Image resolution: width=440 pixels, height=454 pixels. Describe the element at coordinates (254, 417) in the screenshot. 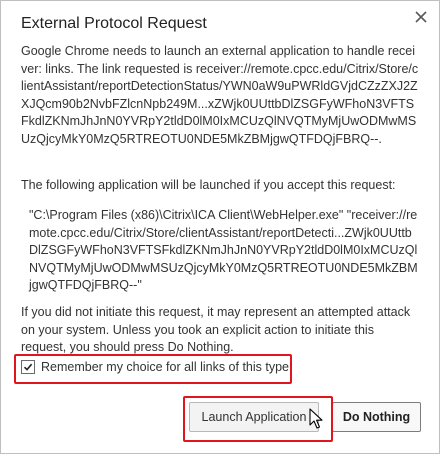

I see `launch-application-button: Launch Application` at that location.